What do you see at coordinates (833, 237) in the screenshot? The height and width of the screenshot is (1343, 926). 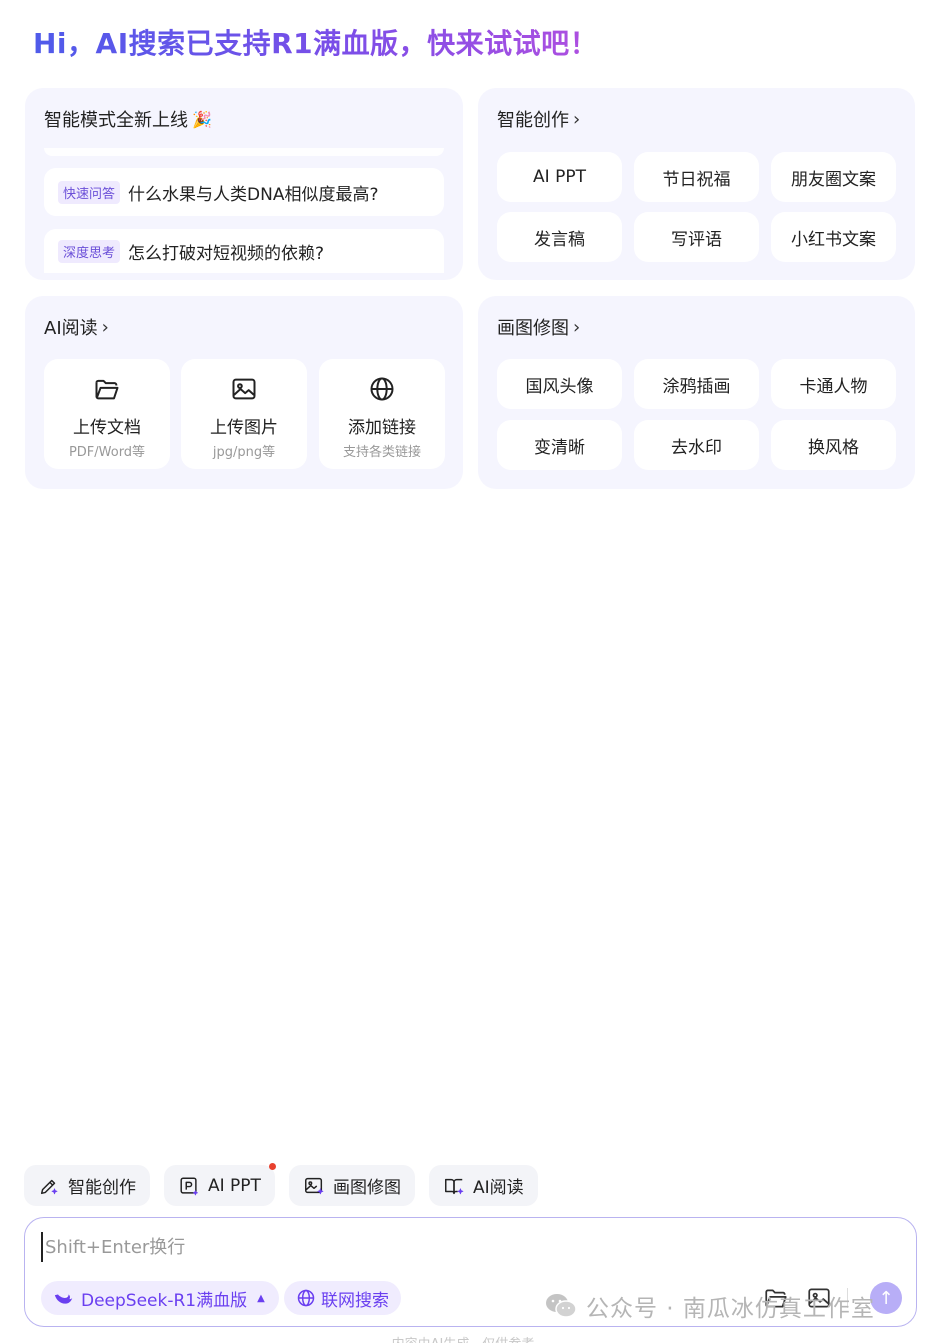 I see `create-item-xiaohongshu: 小红书文案` at bounding box center [833, 237].